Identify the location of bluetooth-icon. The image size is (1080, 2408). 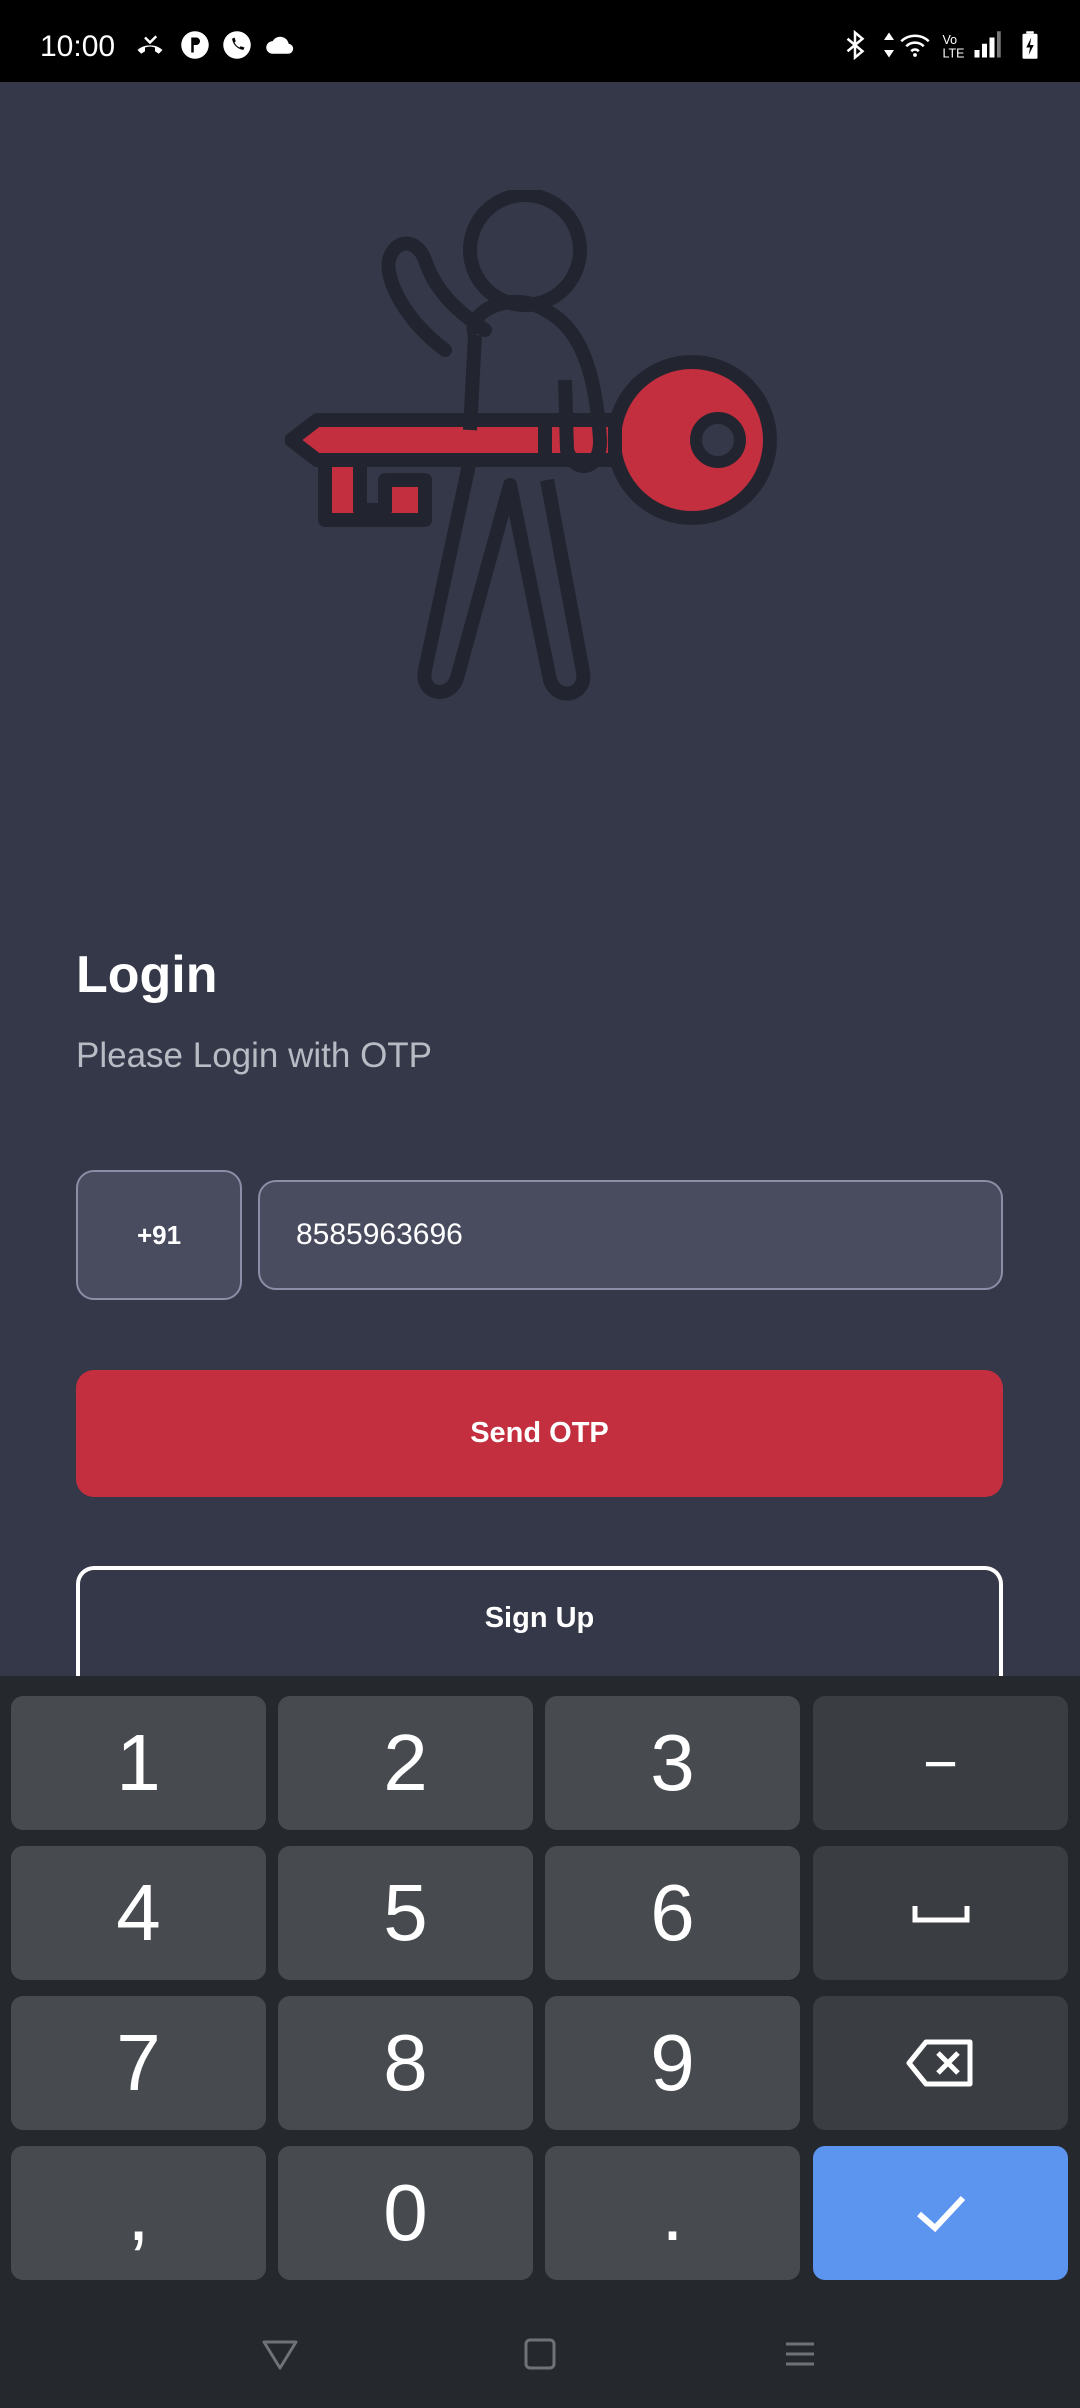
(855, 45).